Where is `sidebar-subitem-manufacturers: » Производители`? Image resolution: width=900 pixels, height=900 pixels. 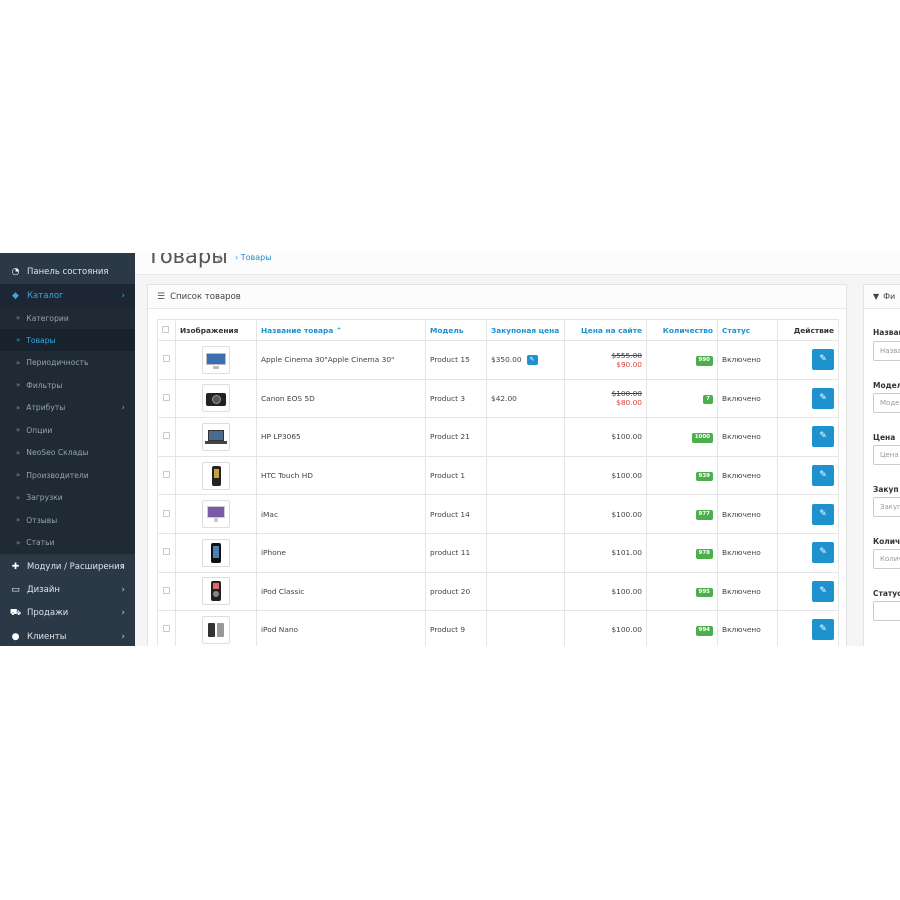 sidebar-subitem-manufacturers: » Производители is located at coordinates (67, 475).